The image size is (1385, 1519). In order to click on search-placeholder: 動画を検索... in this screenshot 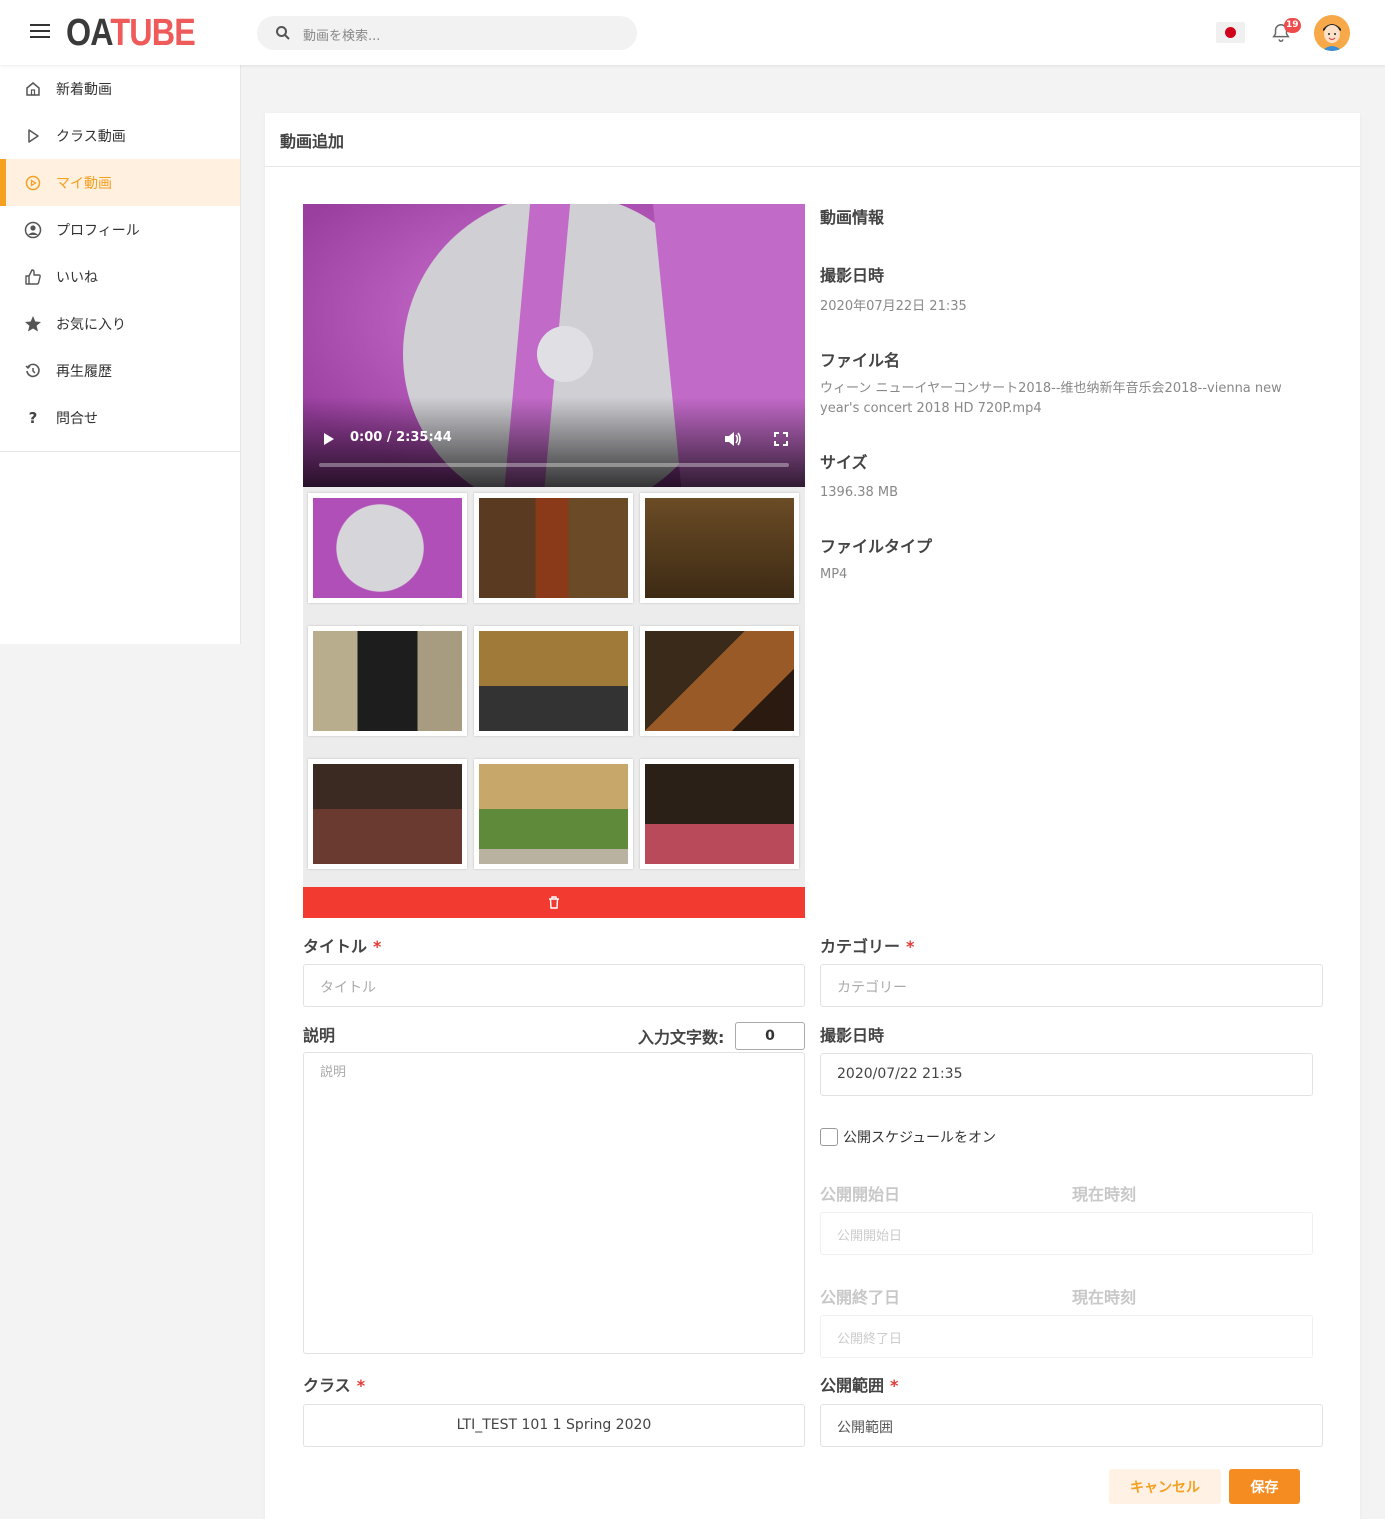, I will do `click(342, 36)`.